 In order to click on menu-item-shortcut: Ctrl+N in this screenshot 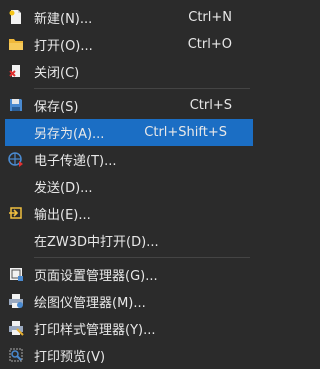, I will do `click(210, 17)`.